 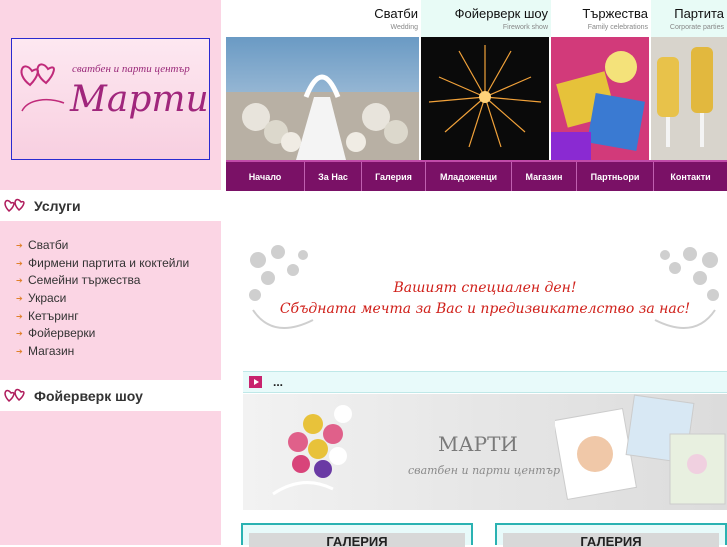 What do you see at coordinates (53, 315) in the screenshot?
I see `service-label: Кетъринг` at bounding box center [53, 315].